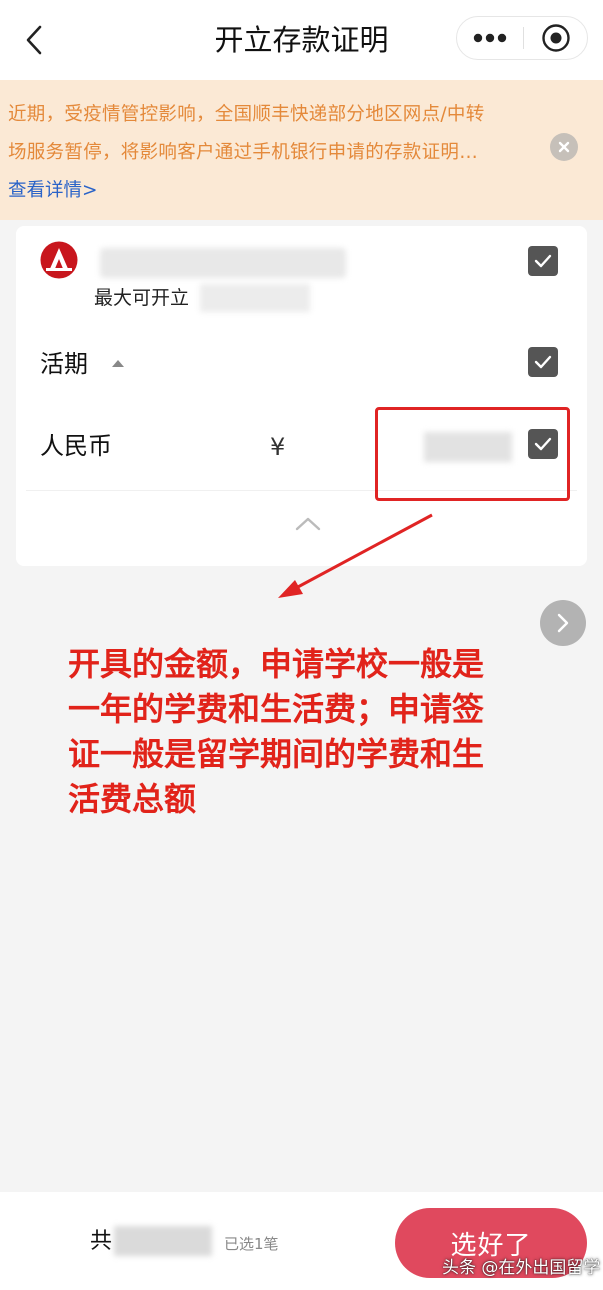 The width and height of the screenshot is (603, 1290). I want to click on currency-symbol: ¥, so click(278, 447).